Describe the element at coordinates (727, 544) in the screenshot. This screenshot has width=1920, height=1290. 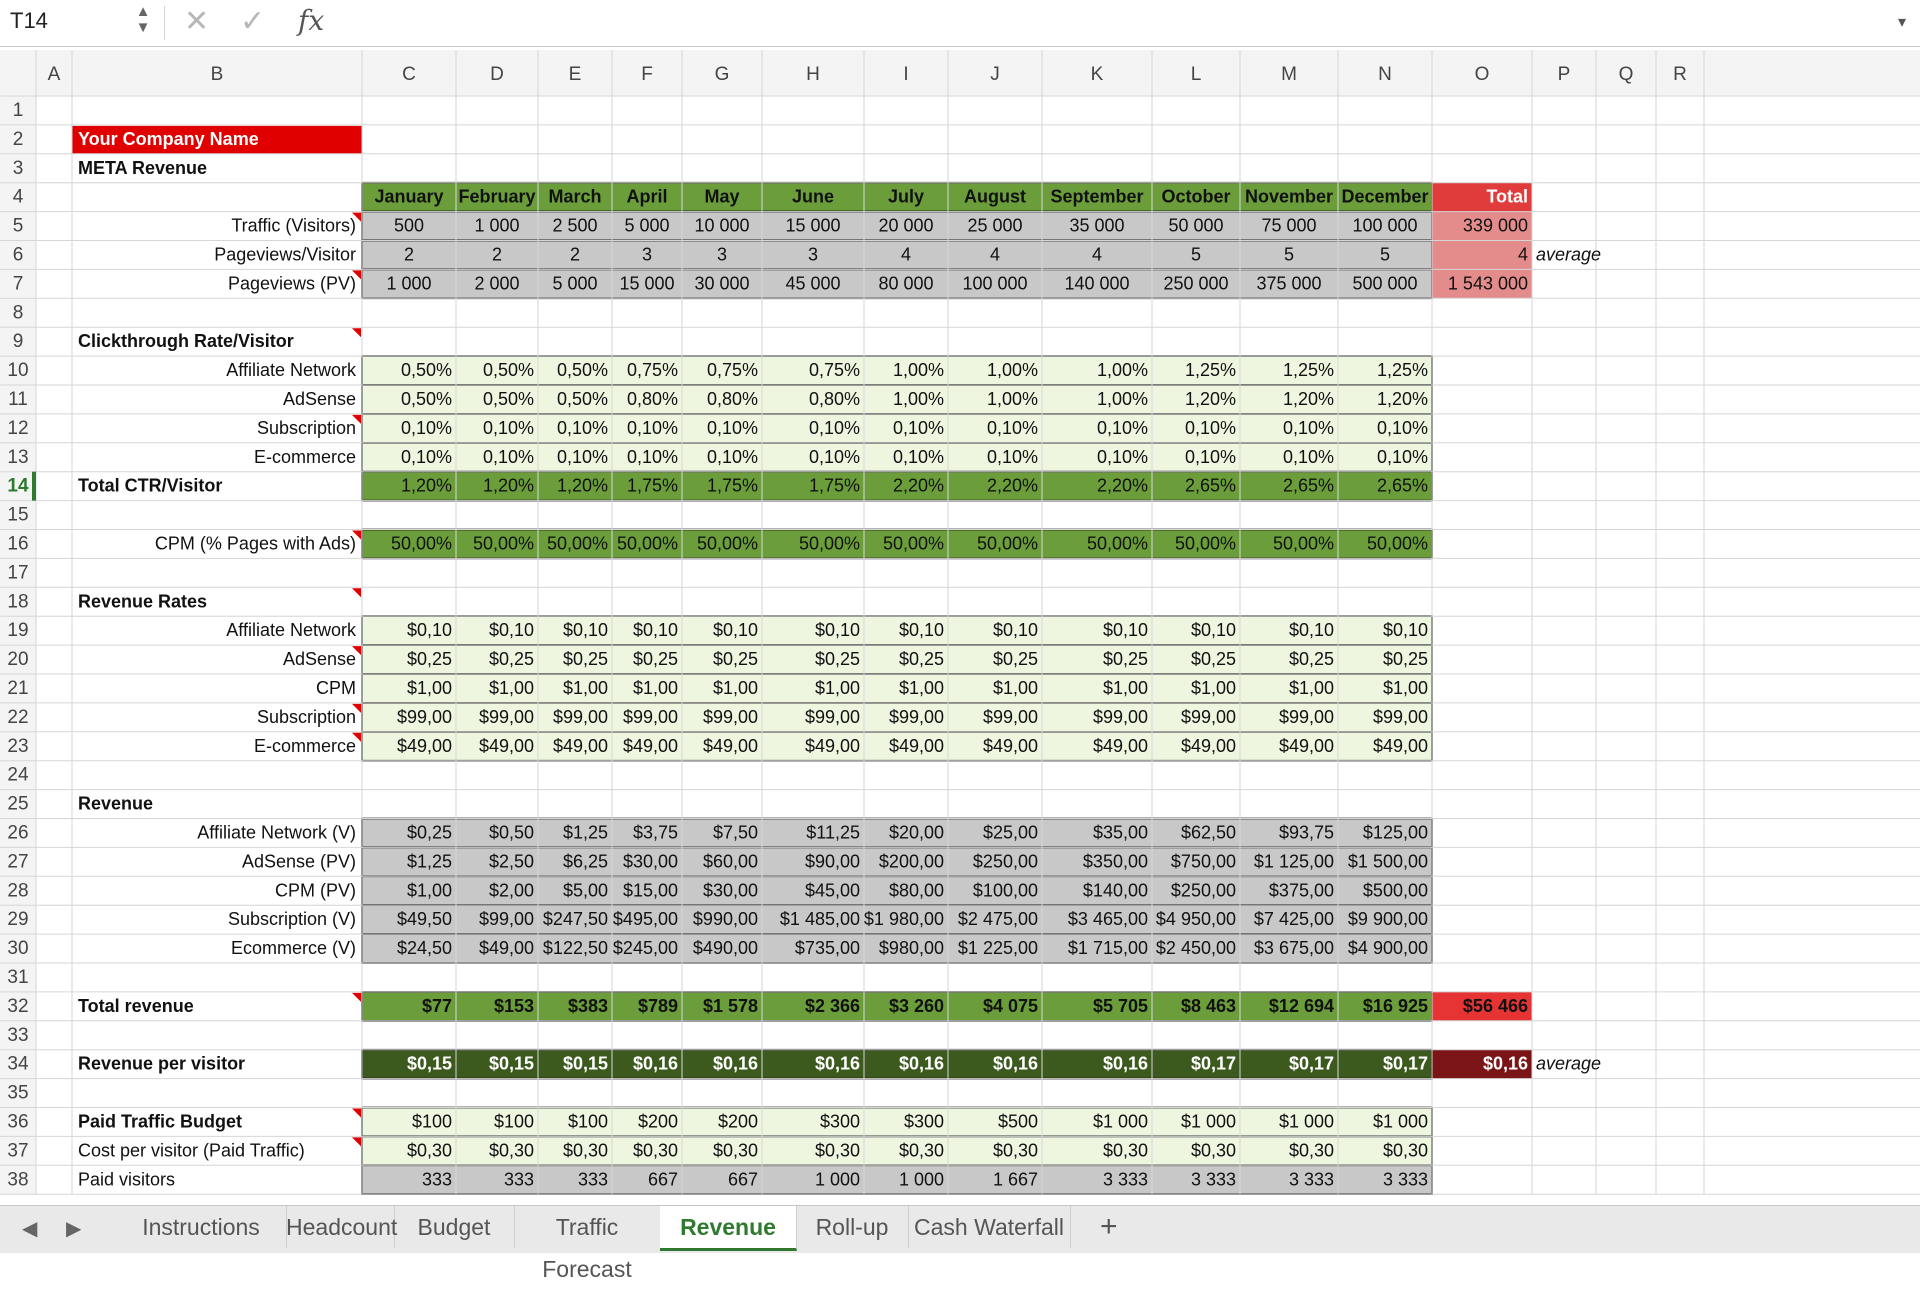
I see `cell-G16: 50,00%` at that location.